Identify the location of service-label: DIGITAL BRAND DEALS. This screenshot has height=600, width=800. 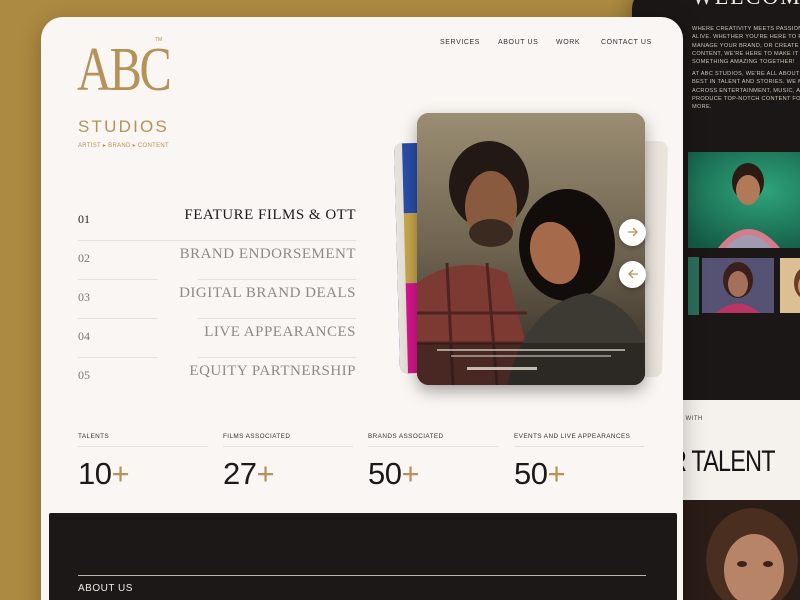
(267, 293).